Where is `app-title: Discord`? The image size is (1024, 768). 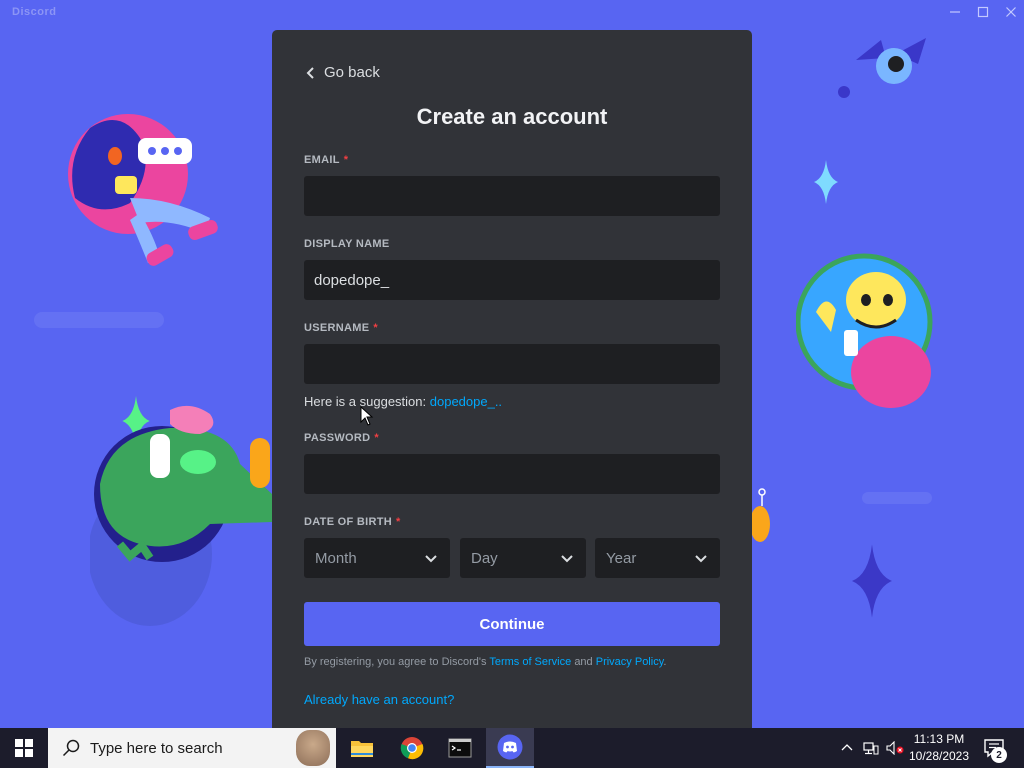 app-title: Discord is located at coordinates (34, 12).